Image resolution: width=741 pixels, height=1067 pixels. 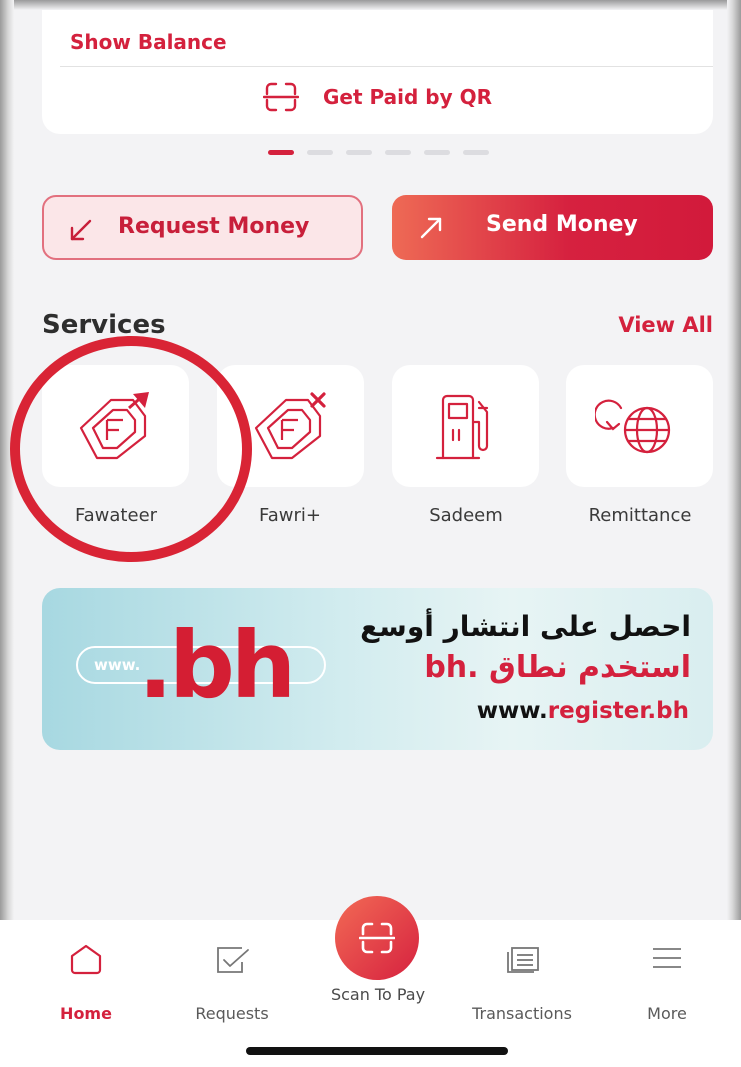 I want to click on get-paid-by-qr-button: Get Paid by QR, so click(x=377, y=97).